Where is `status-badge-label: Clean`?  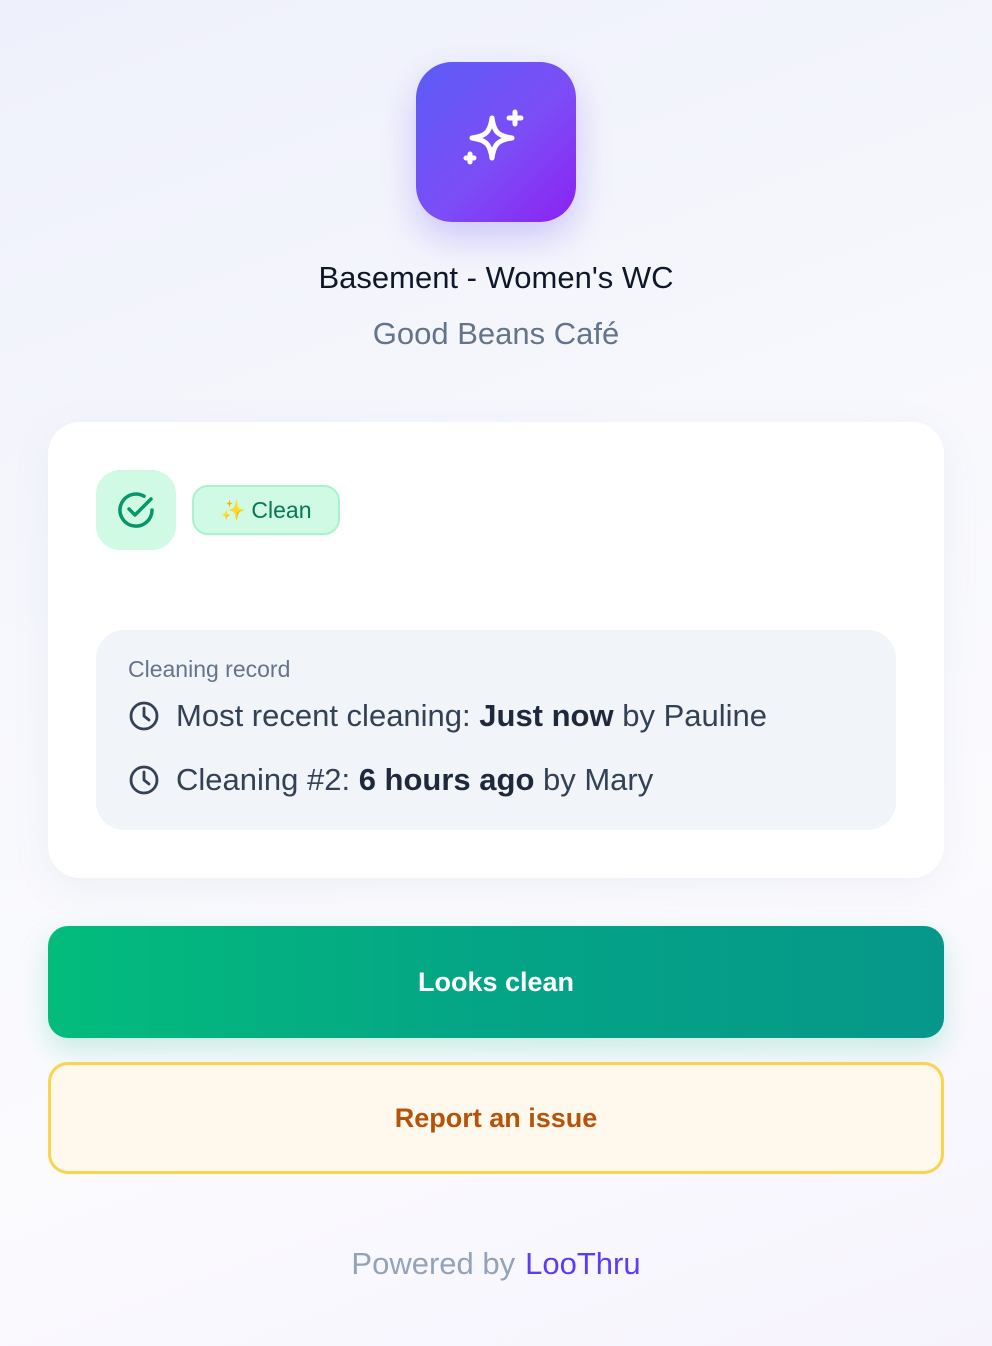 status-badge-label: Clean is located at coordinates (281, 509).